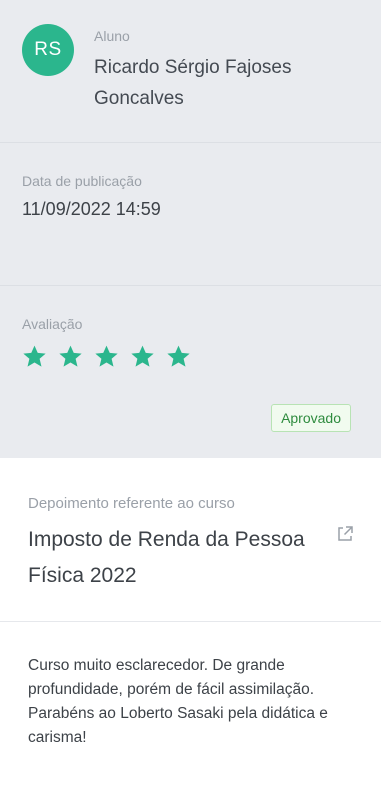  I want to click on star-rating, so click(106, 356).